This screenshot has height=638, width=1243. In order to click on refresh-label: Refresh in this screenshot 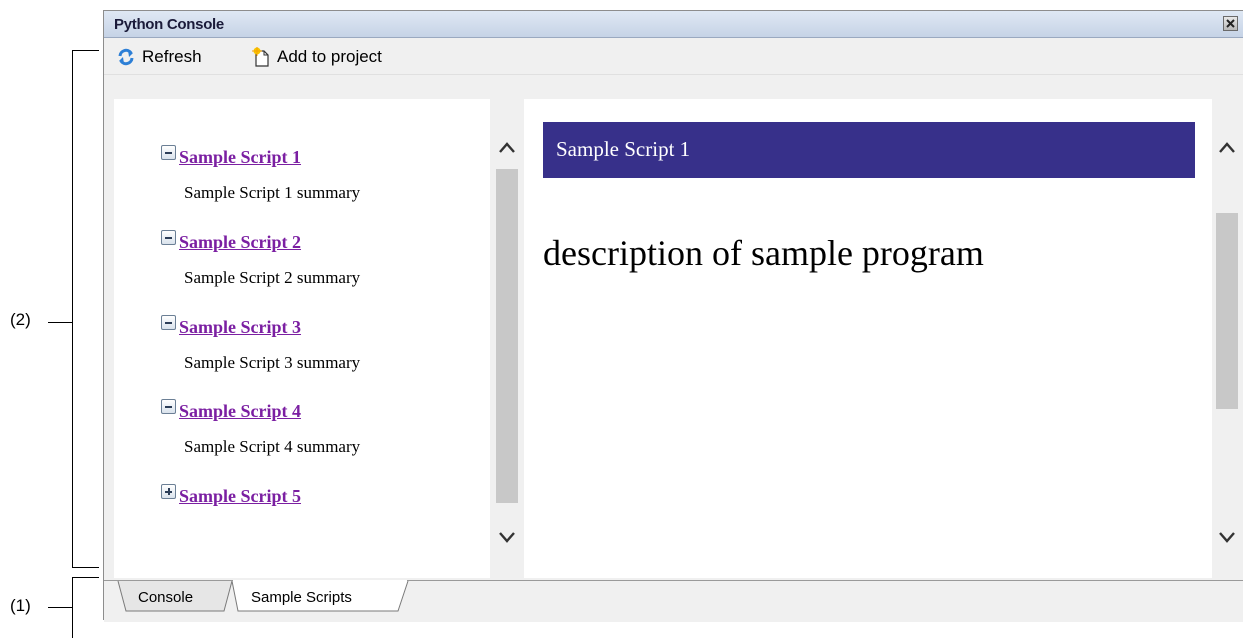, I will do `click(172, 56)`.